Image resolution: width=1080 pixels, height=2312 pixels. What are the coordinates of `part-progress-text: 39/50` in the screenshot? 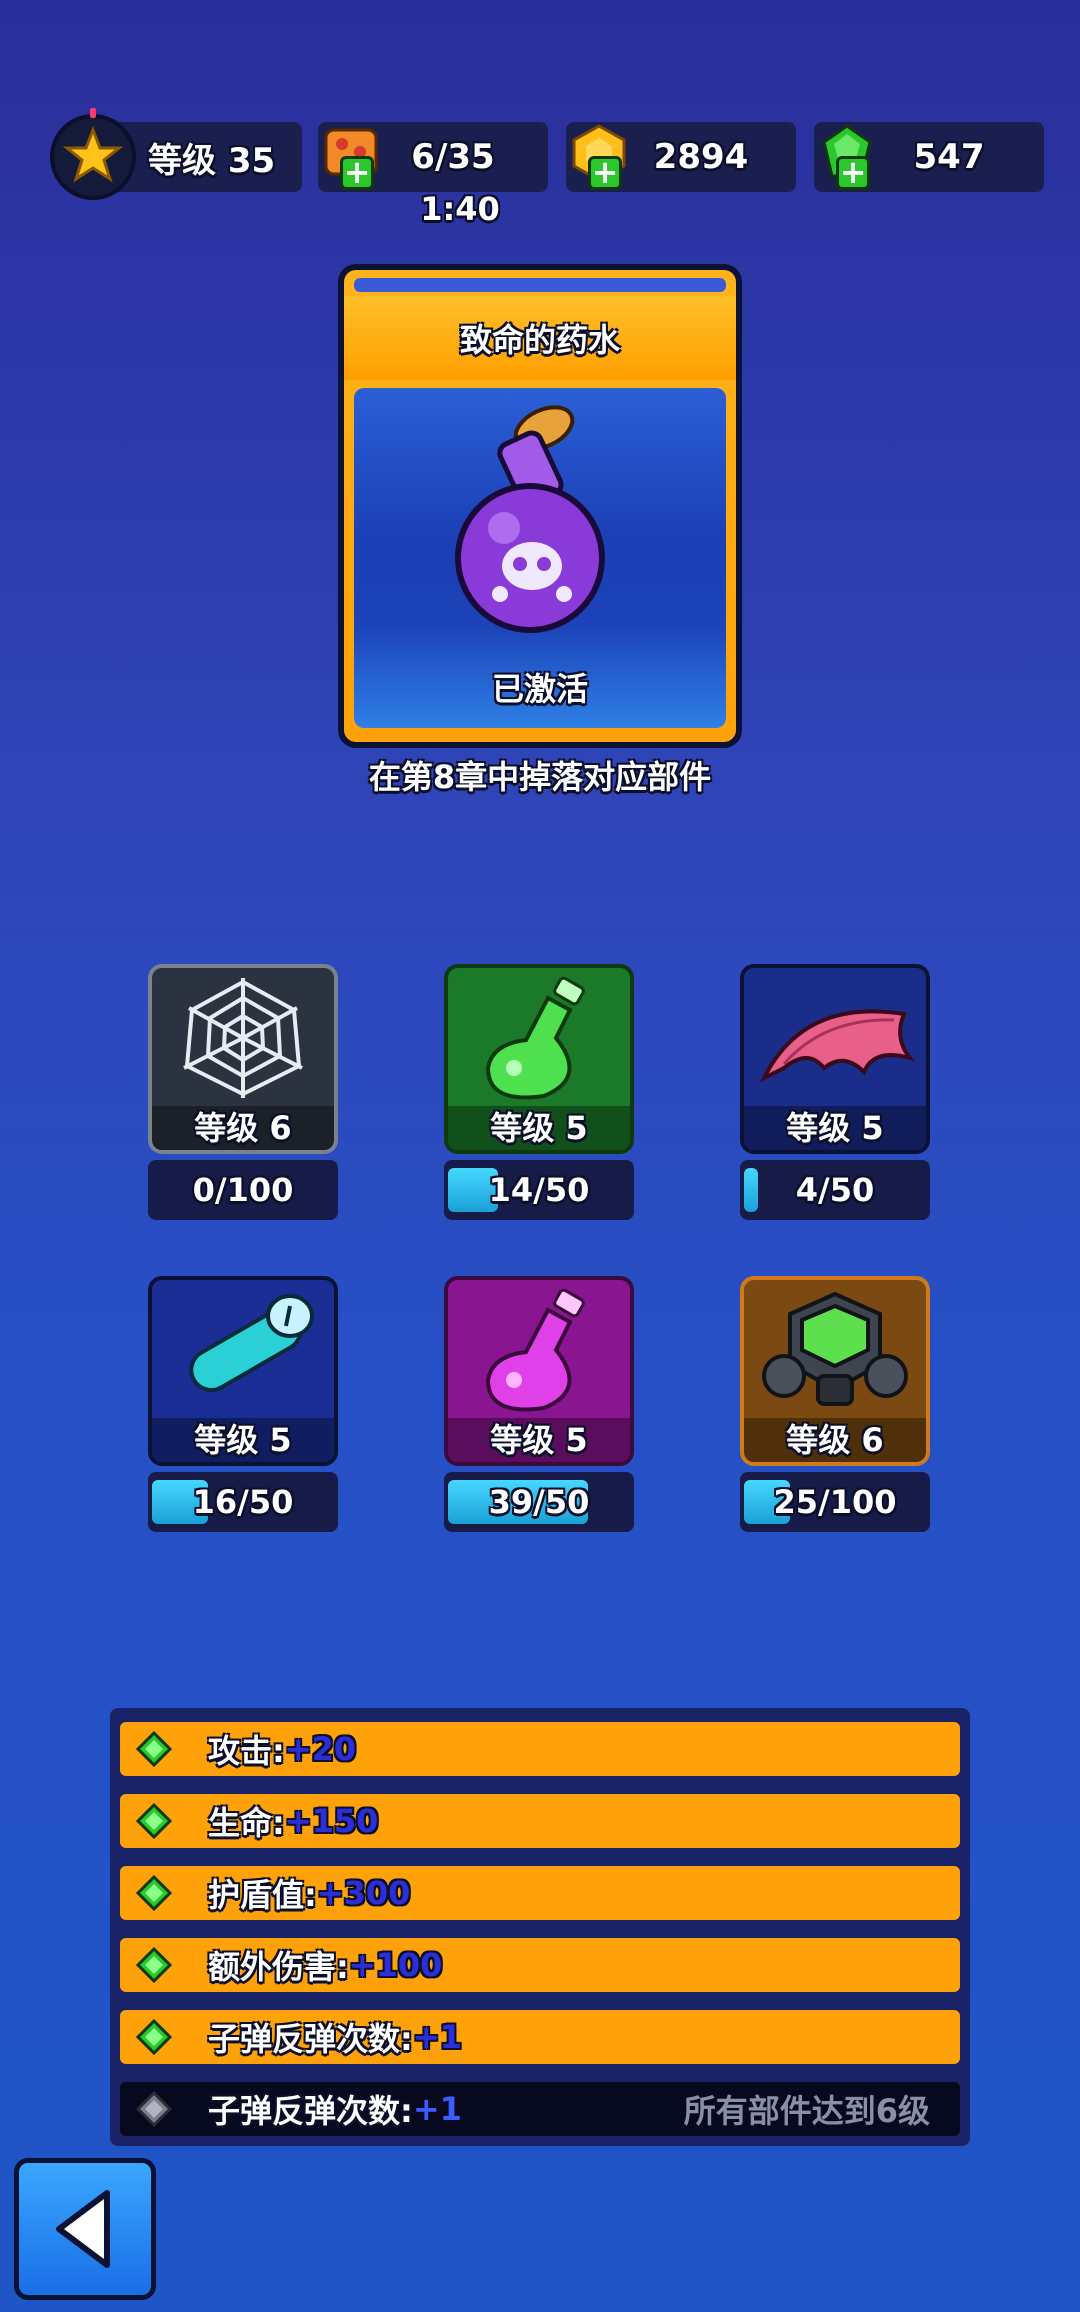 It's located at (539, 1502).